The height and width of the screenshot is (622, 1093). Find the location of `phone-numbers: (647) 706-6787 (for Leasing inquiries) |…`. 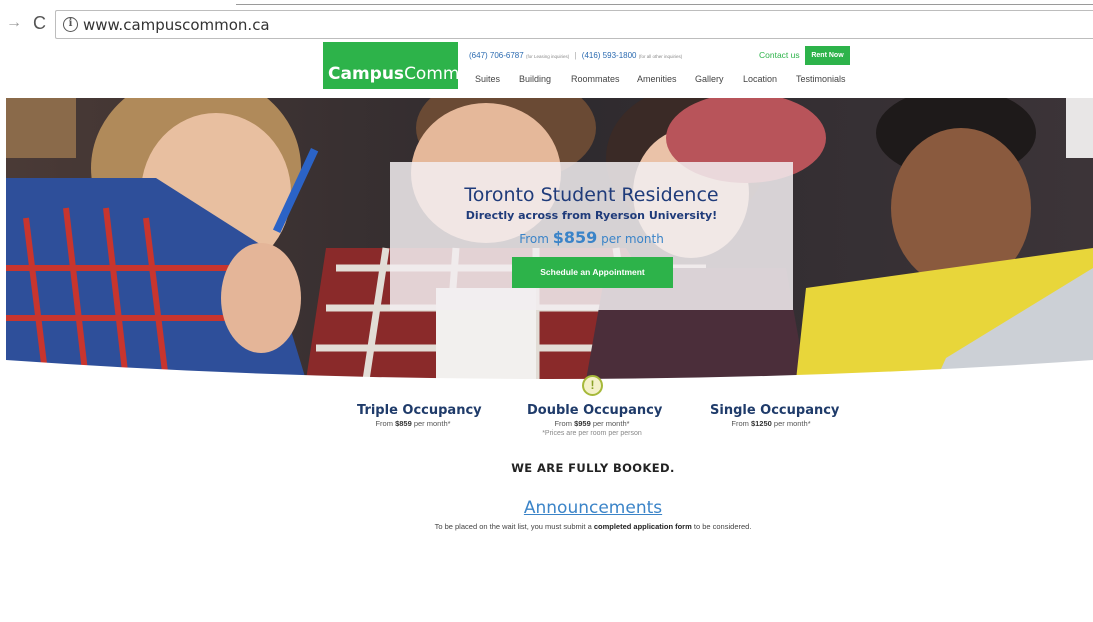

phone-numbers: (647) 706-6787 (for Leasing inquiries) |… is located at coordinates (575, 55).